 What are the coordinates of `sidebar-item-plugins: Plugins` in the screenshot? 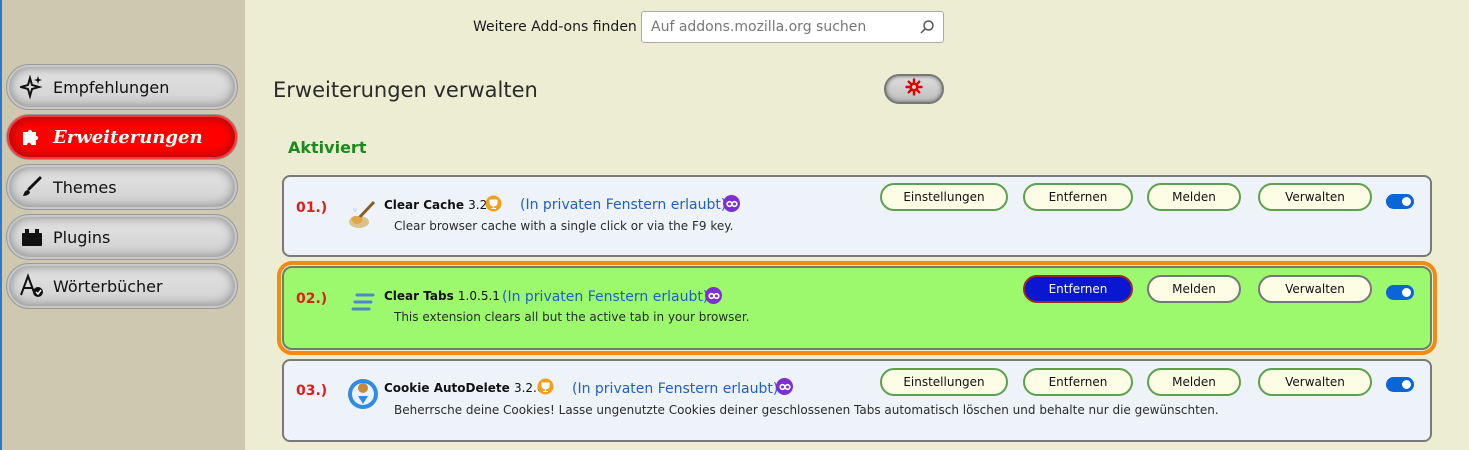 It's located at (122, 237).